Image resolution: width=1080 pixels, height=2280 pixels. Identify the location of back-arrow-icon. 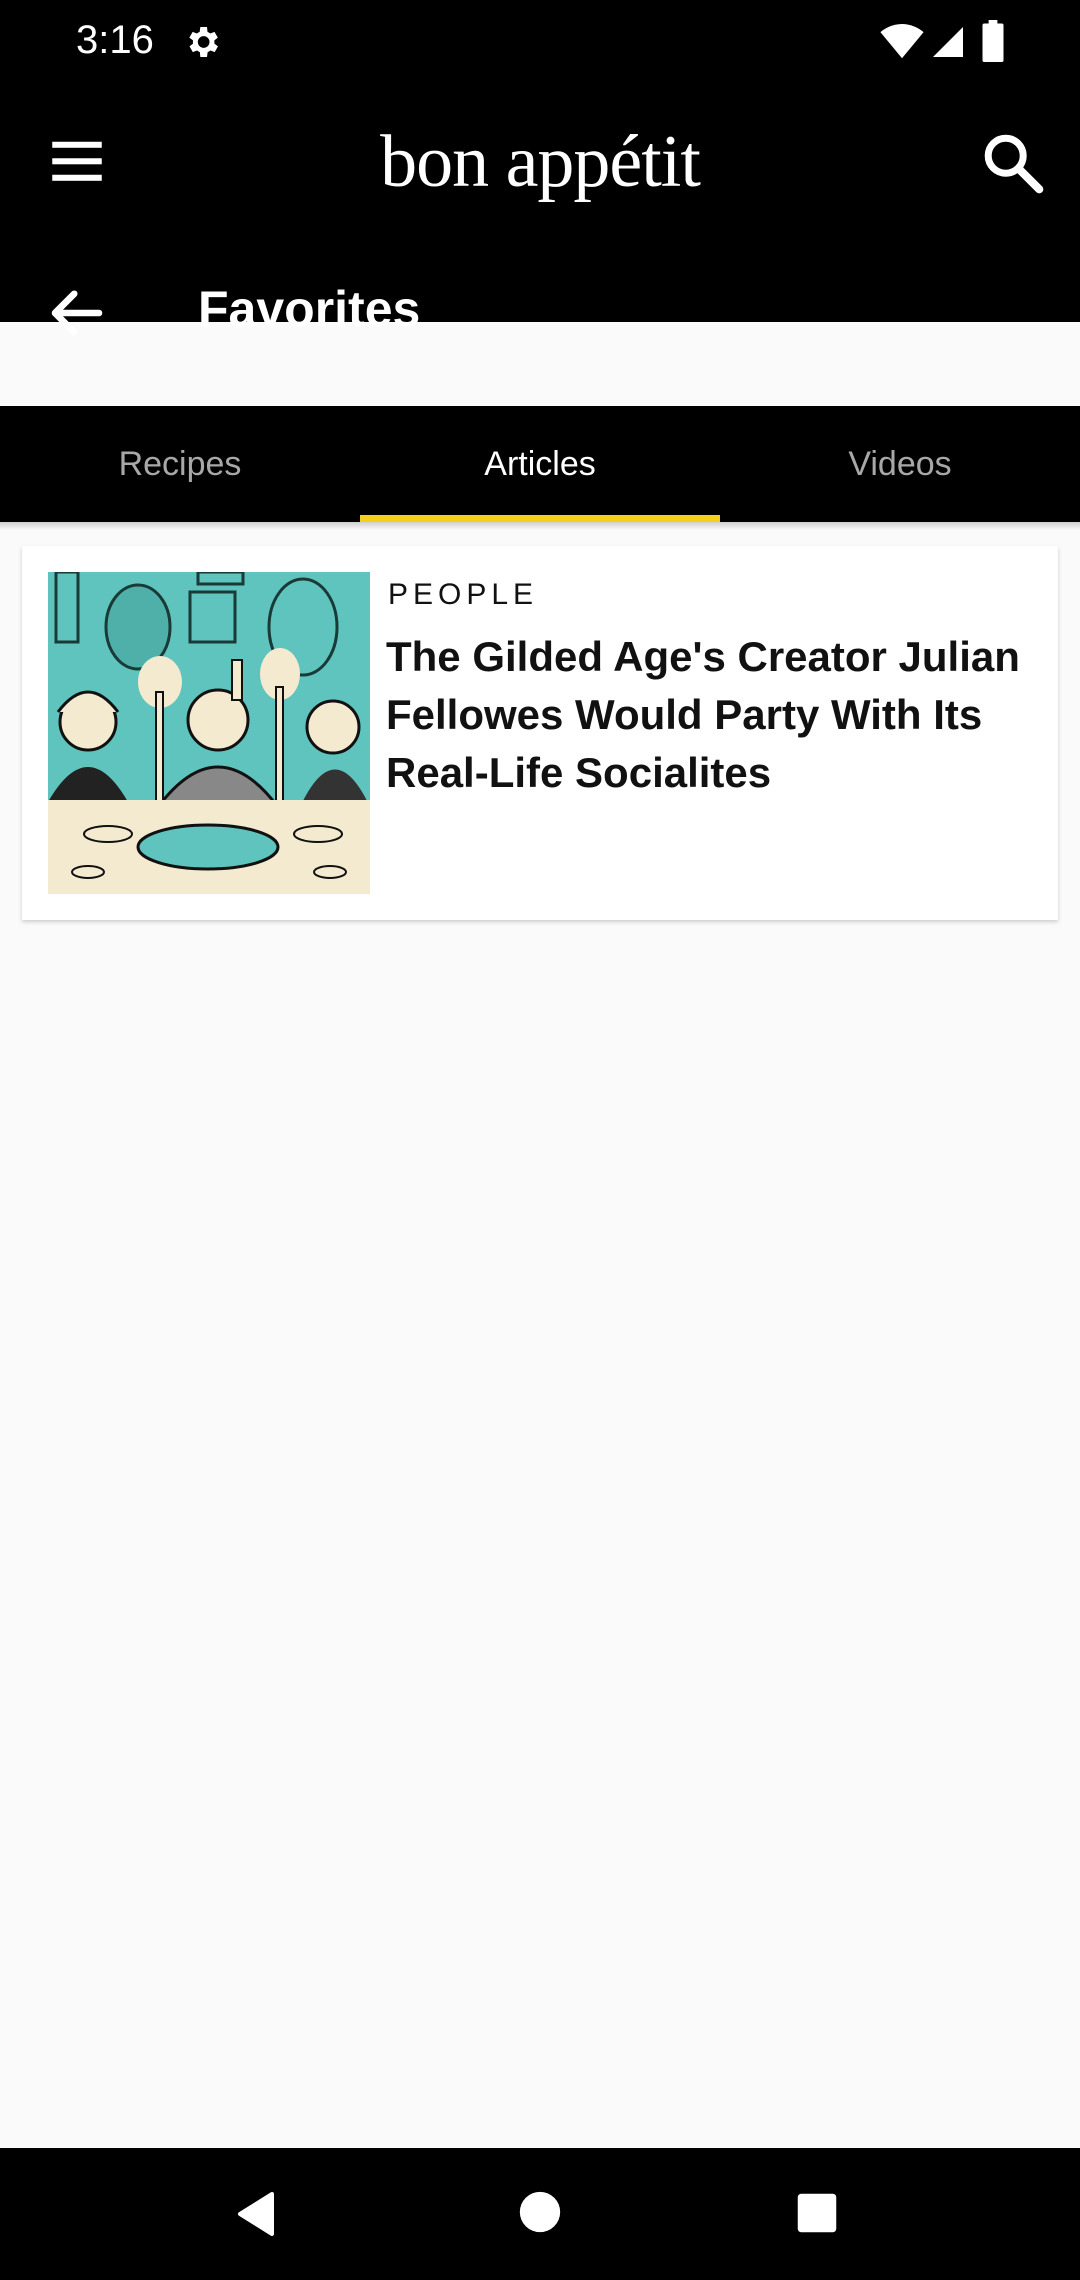
(77, 313).